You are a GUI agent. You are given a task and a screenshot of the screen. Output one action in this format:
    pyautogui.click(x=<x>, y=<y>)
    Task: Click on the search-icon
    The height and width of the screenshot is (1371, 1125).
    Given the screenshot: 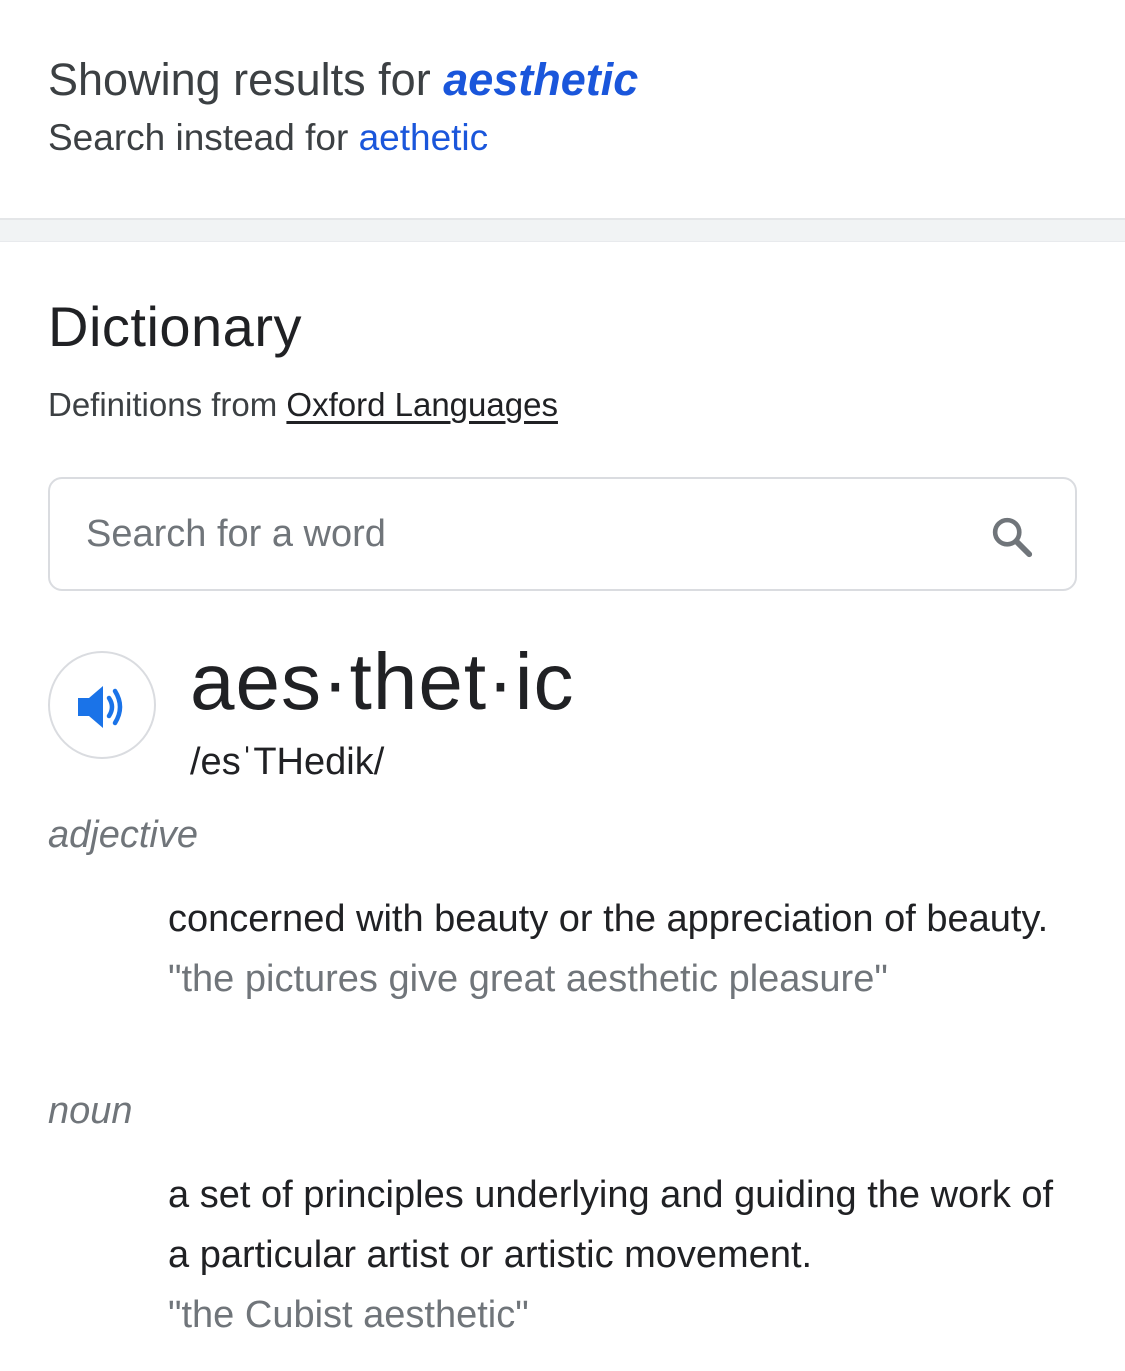 What is the action you would take?
    pyautogui.click(x=1012, y=537)
    